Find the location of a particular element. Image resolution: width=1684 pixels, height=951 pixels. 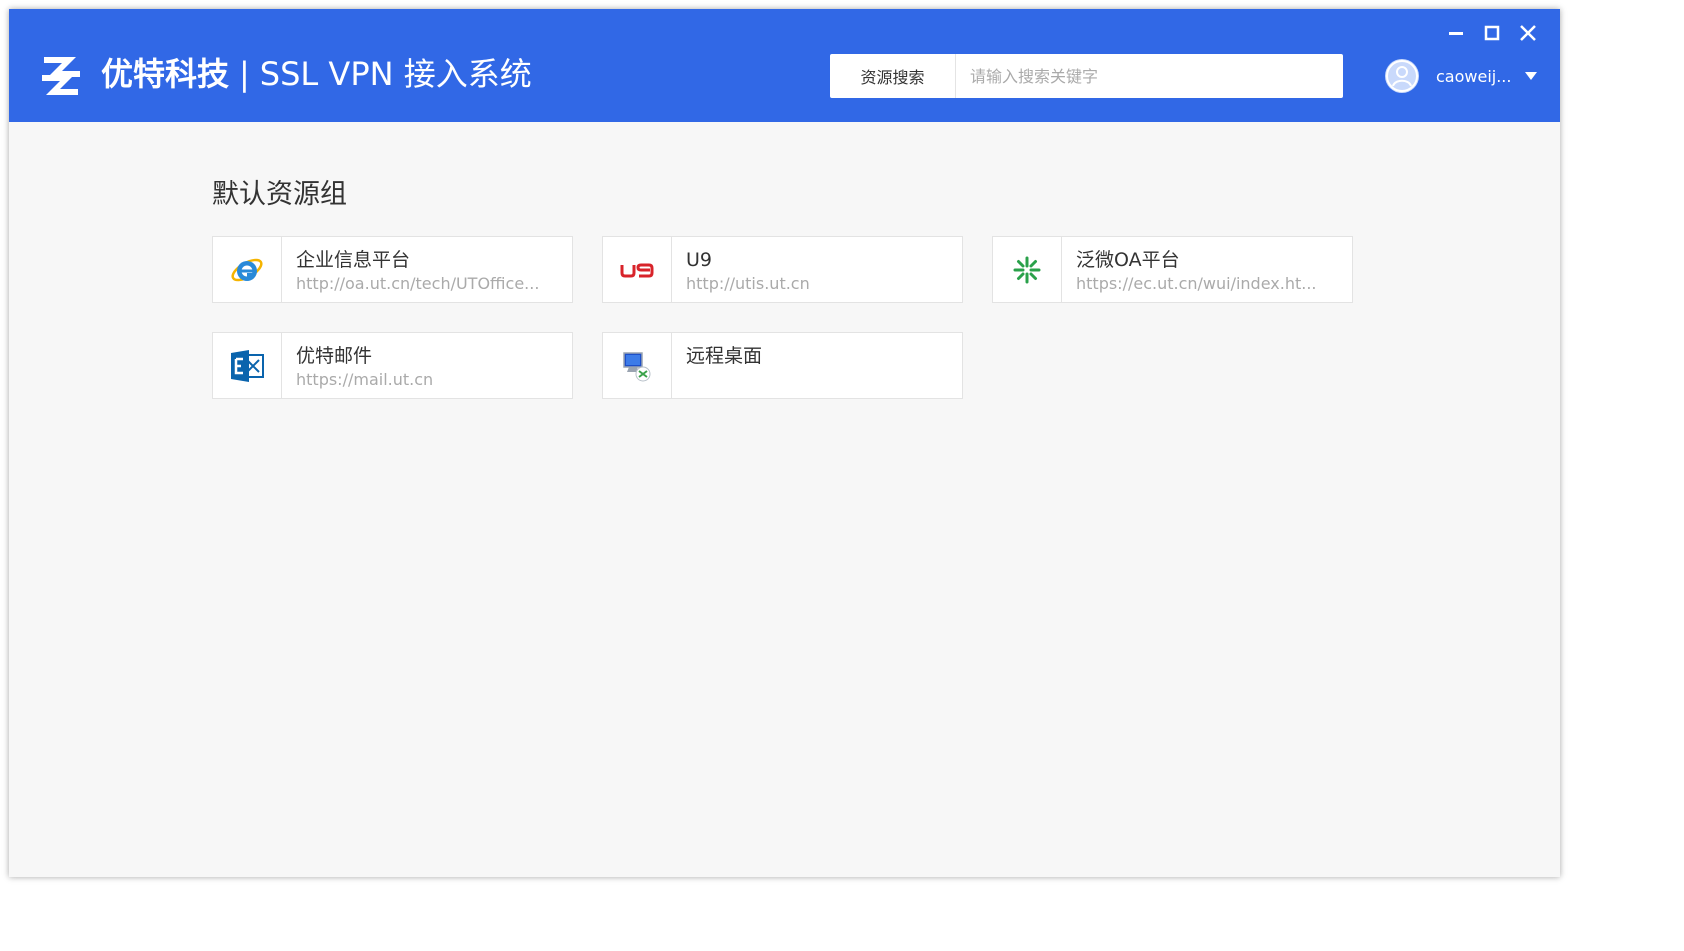

weaver-oa-icon is located at coordinates (1027, 269).